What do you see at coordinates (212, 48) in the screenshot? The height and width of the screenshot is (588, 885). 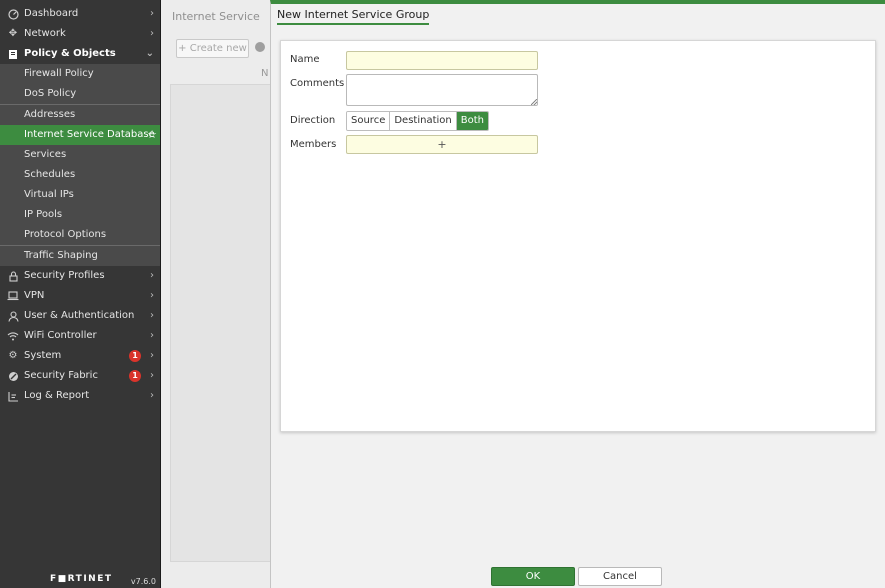 I see `create-new-button: + Create new` at bounding box center [212, 48].